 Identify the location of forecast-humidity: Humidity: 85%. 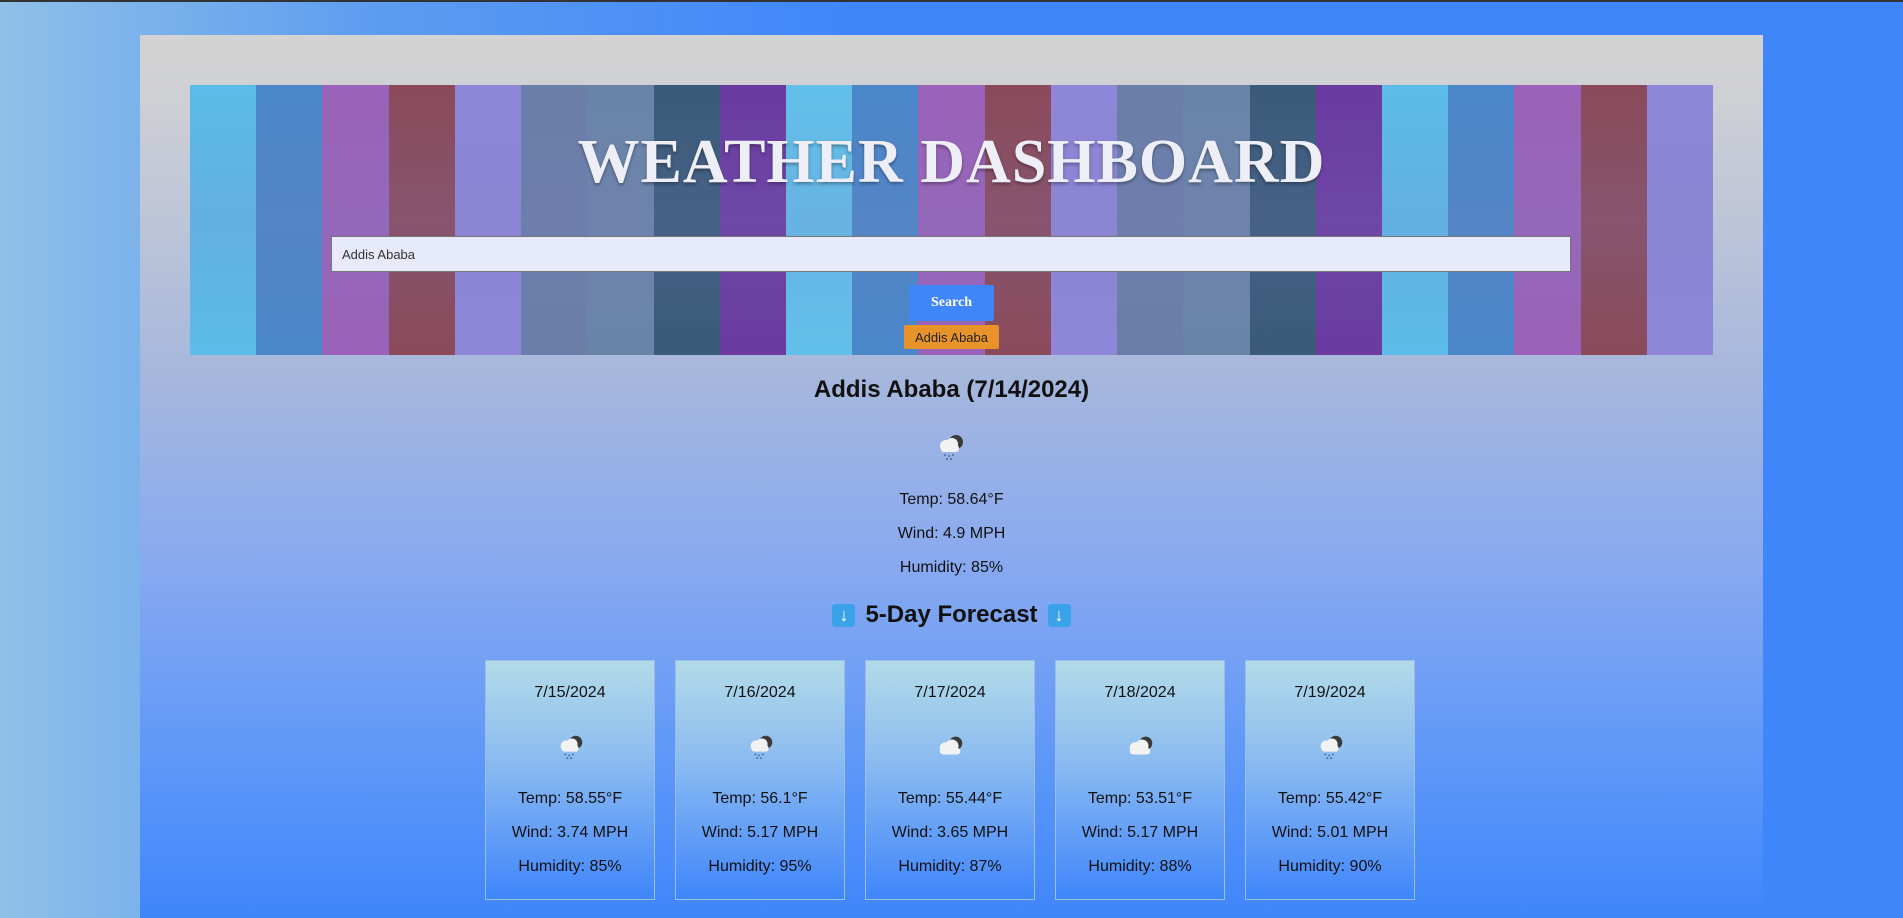
(570, 866).